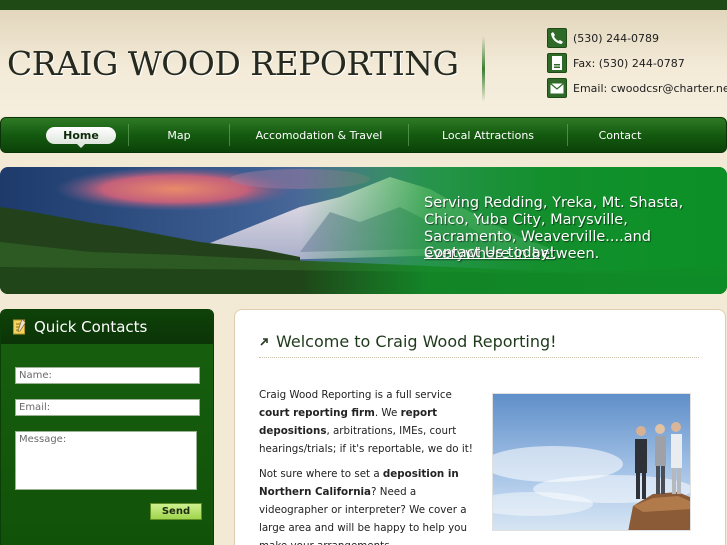 The image size is (727, 545). What do you see at coordinates (488, 135) in the screenshot?
I see `nav-local-attractions: Local Attractions` at bounding box center [488, 135].